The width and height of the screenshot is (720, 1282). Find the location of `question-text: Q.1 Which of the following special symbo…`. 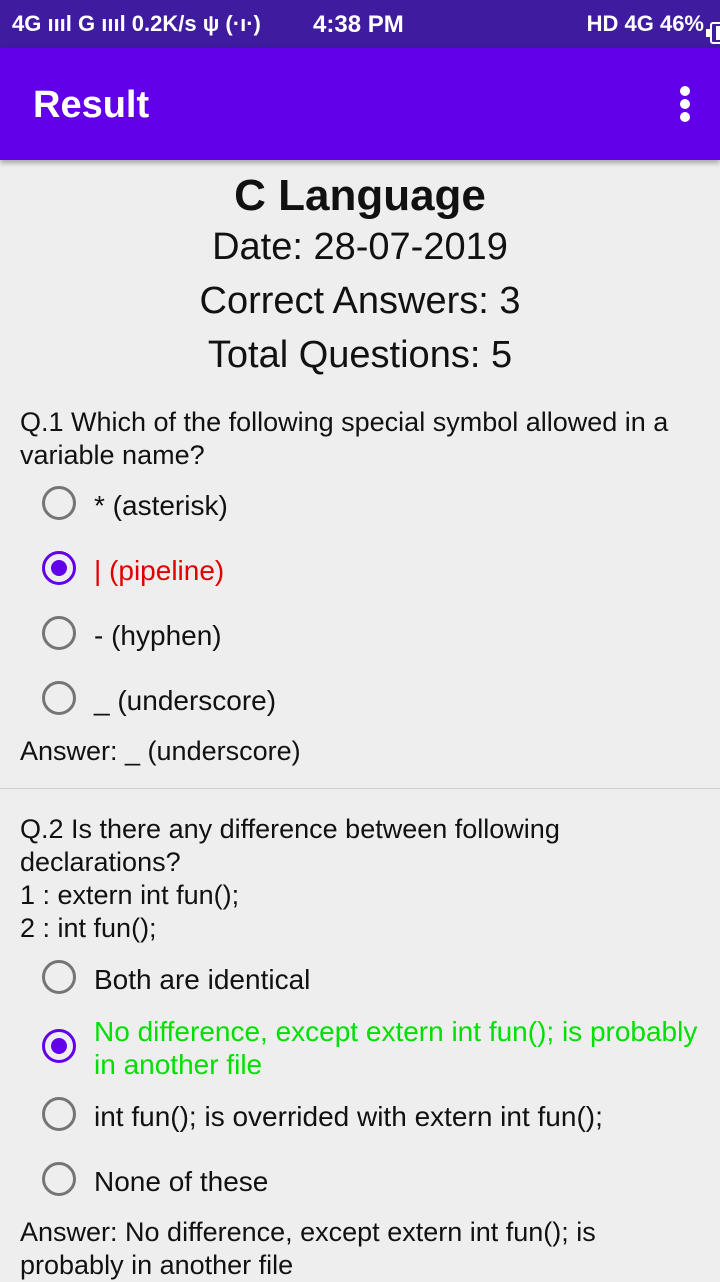

question-text: Q.1 Which of the following special symbo… is located at coordinates (344, 438).